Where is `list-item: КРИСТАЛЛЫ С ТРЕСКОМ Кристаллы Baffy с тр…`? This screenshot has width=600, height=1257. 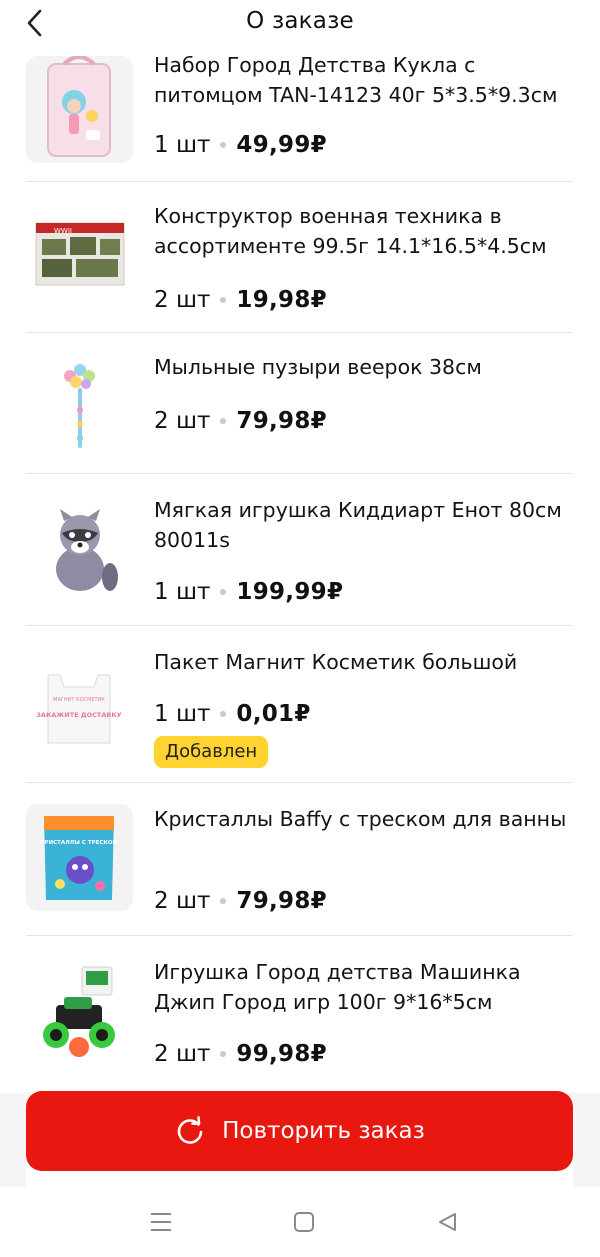 list-item: КРИСТАЛЛЫ С ТРЕСКОМ Кристаллы Baffy с тр… is located at coordinates (299, 859).